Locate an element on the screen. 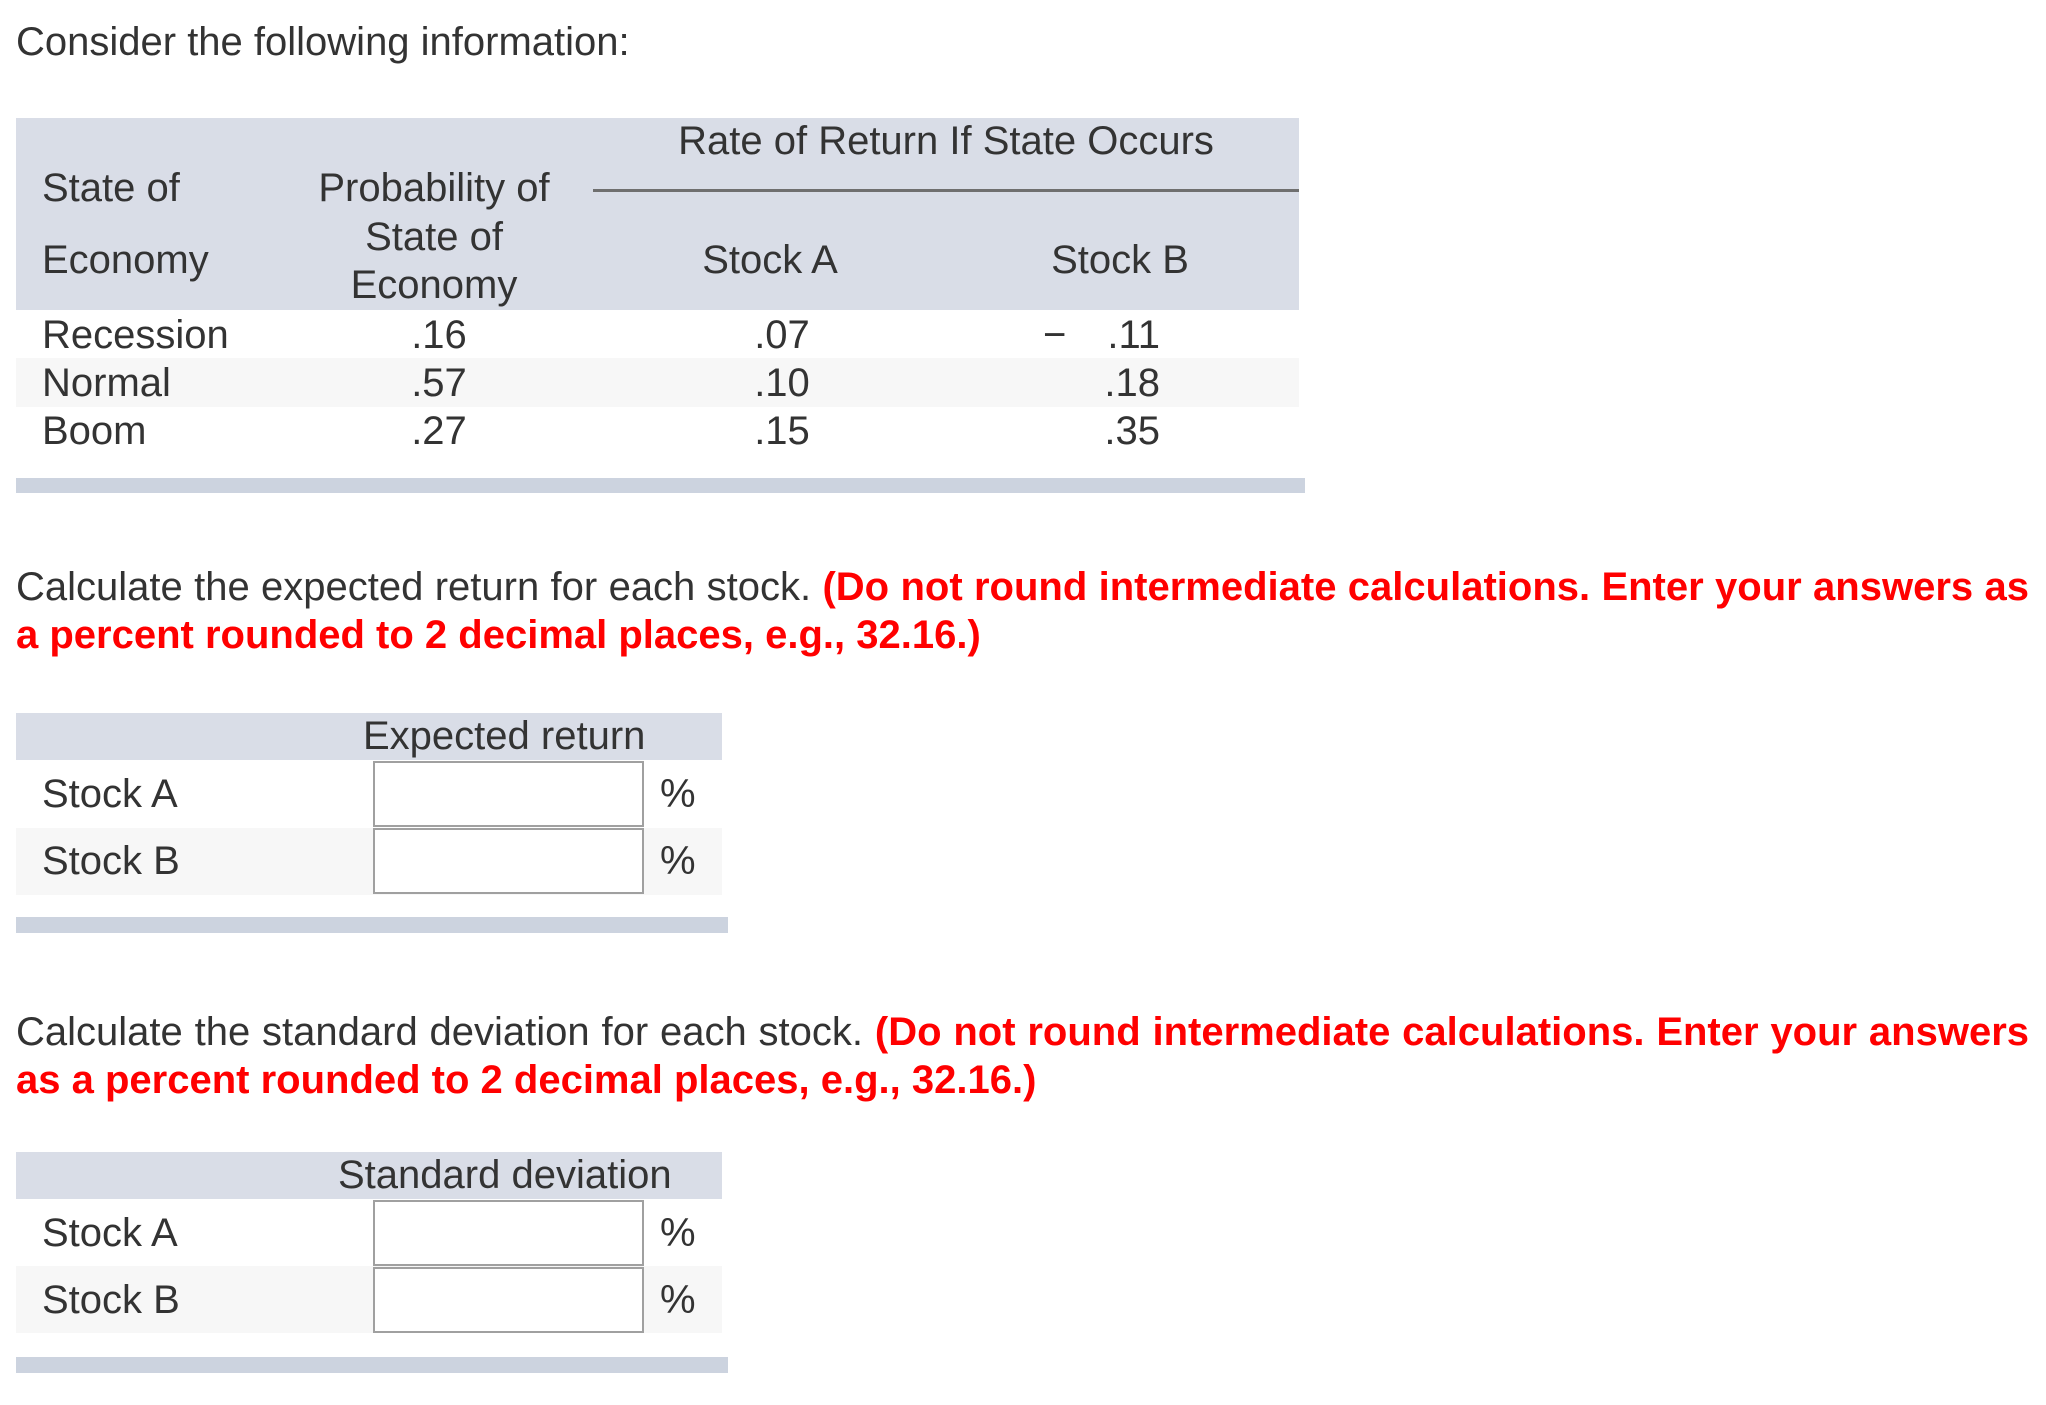  expected-return-header-label: Expected return is located at coordinates (504, 736).